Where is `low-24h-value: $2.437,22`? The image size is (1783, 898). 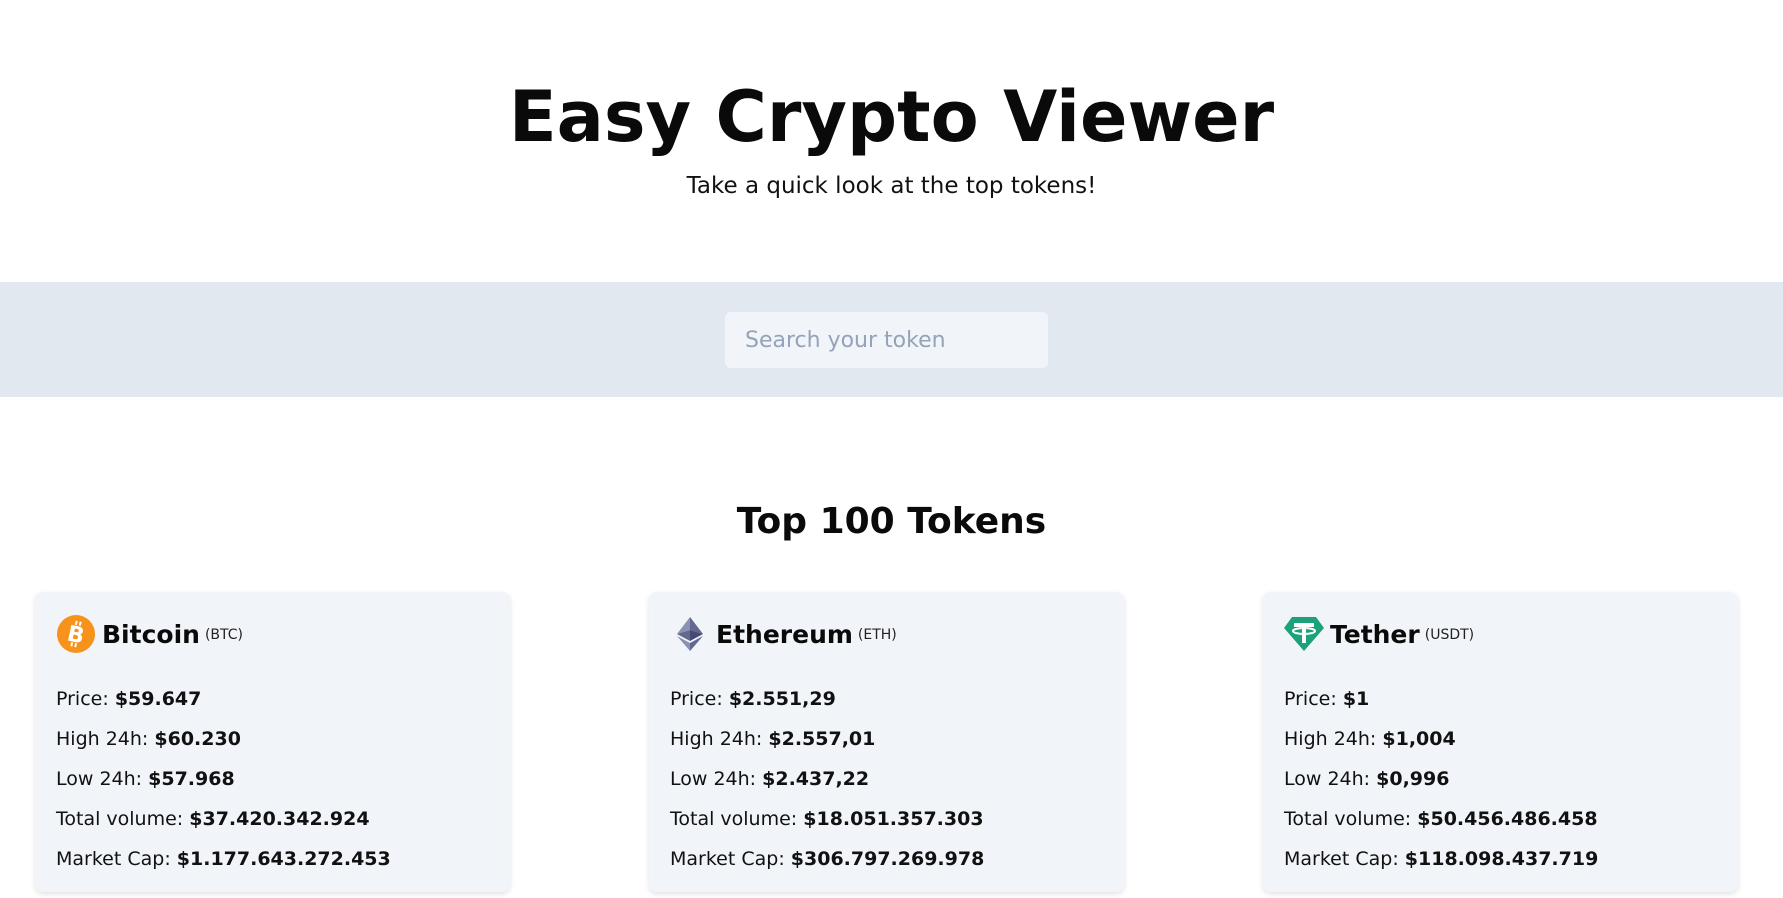
low-24h-value: $2.437,22 is located at coordinates (816, 779).